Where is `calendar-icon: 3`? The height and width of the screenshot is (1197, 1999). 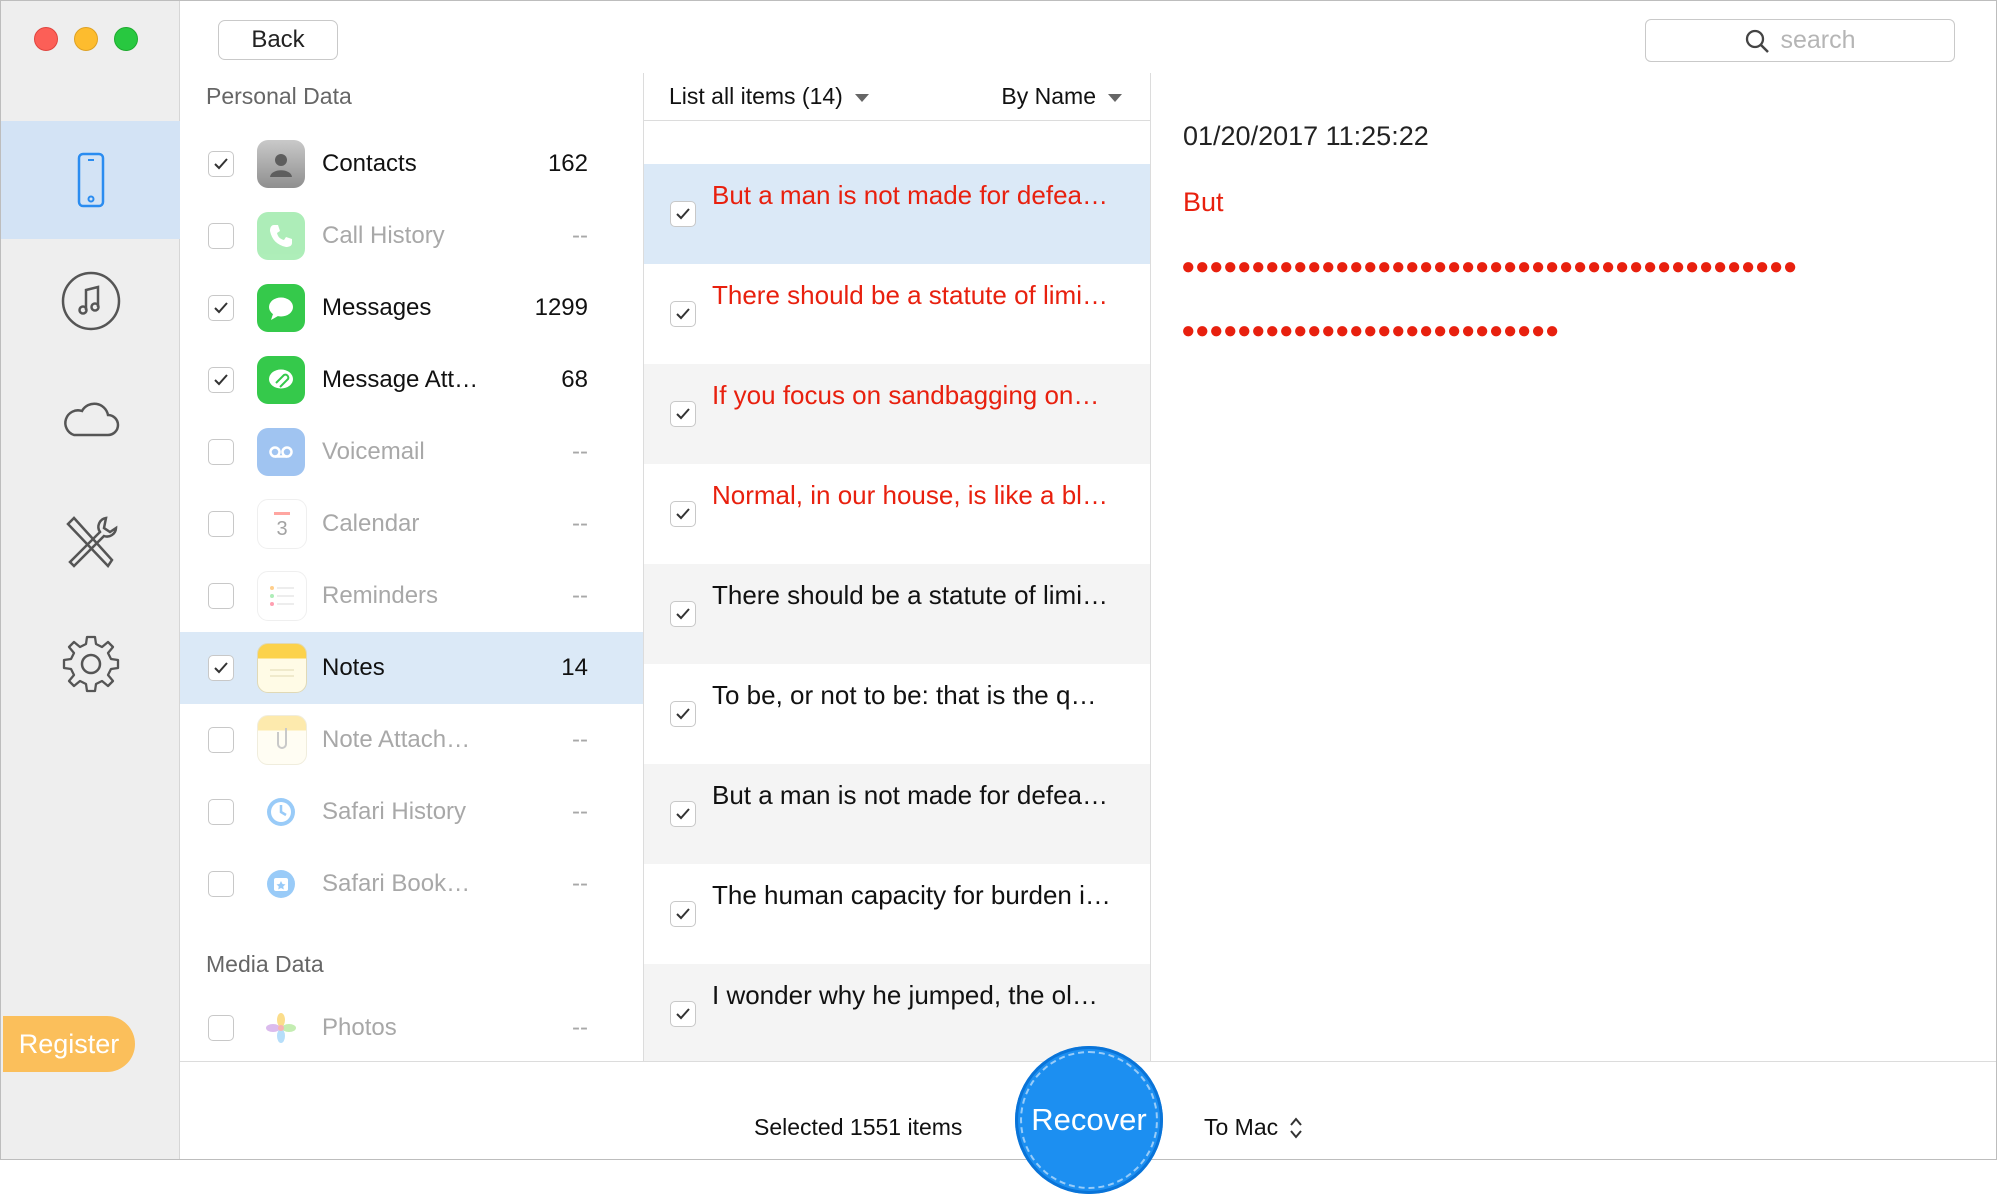 calendar-icon: 3 is located at coordinates (282, 524).